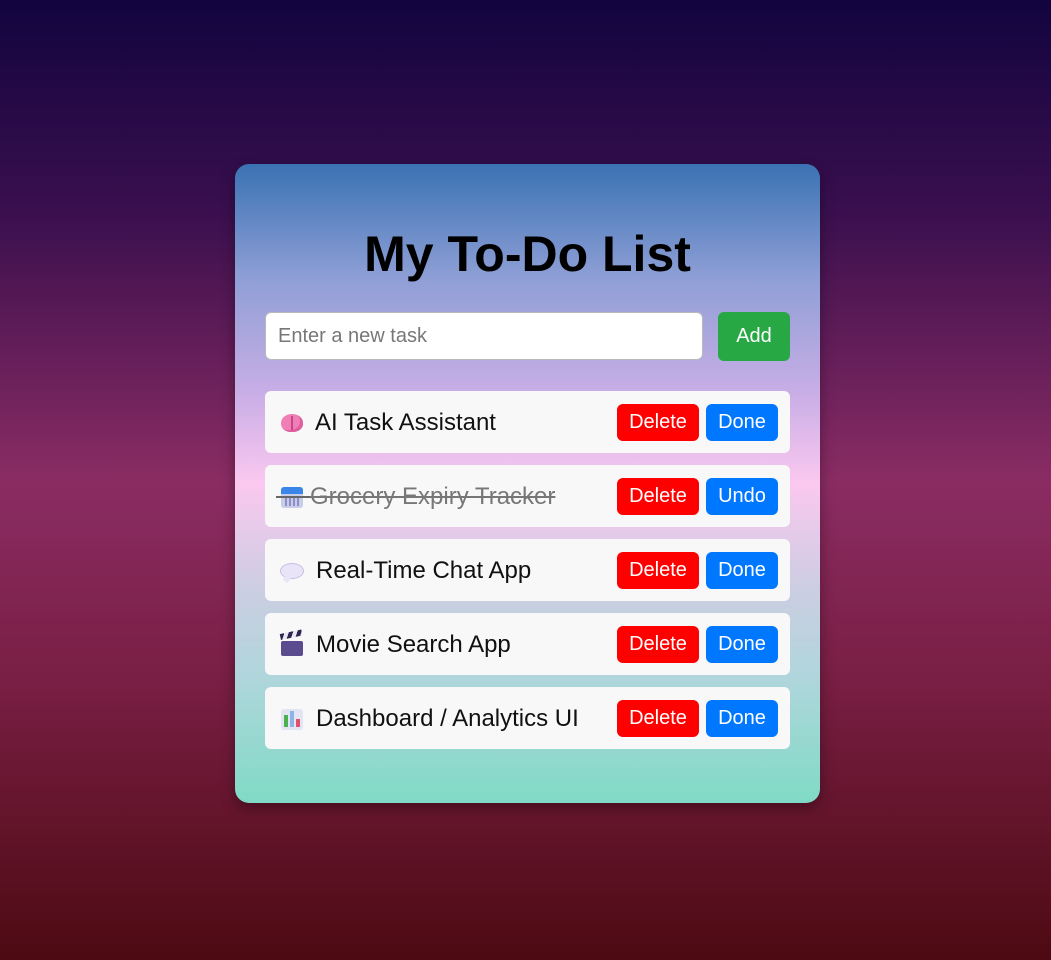 The image size is (1051, 960). Describe the element at coordinates (292, 571) in the screenshot. I see `speech-bubble-icon` at that location.